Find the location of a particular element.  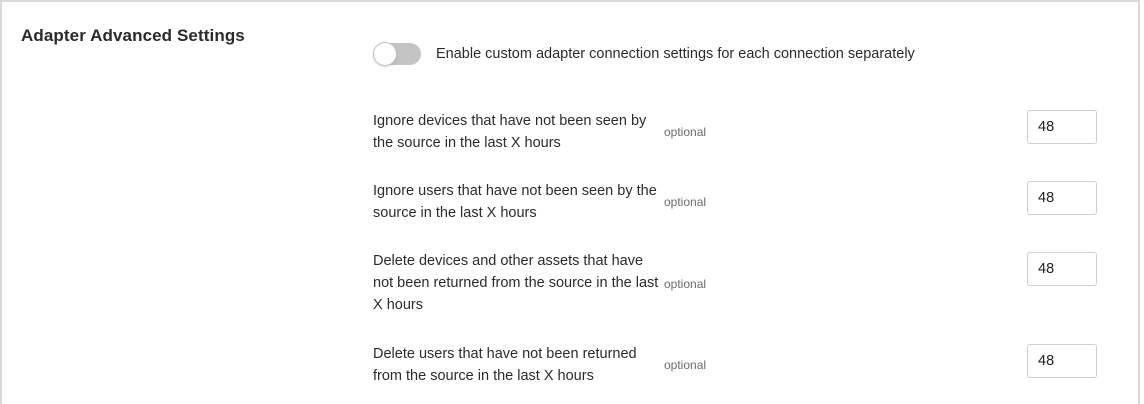

ignore-users-hours-input is located at coordinates (1062, 198).